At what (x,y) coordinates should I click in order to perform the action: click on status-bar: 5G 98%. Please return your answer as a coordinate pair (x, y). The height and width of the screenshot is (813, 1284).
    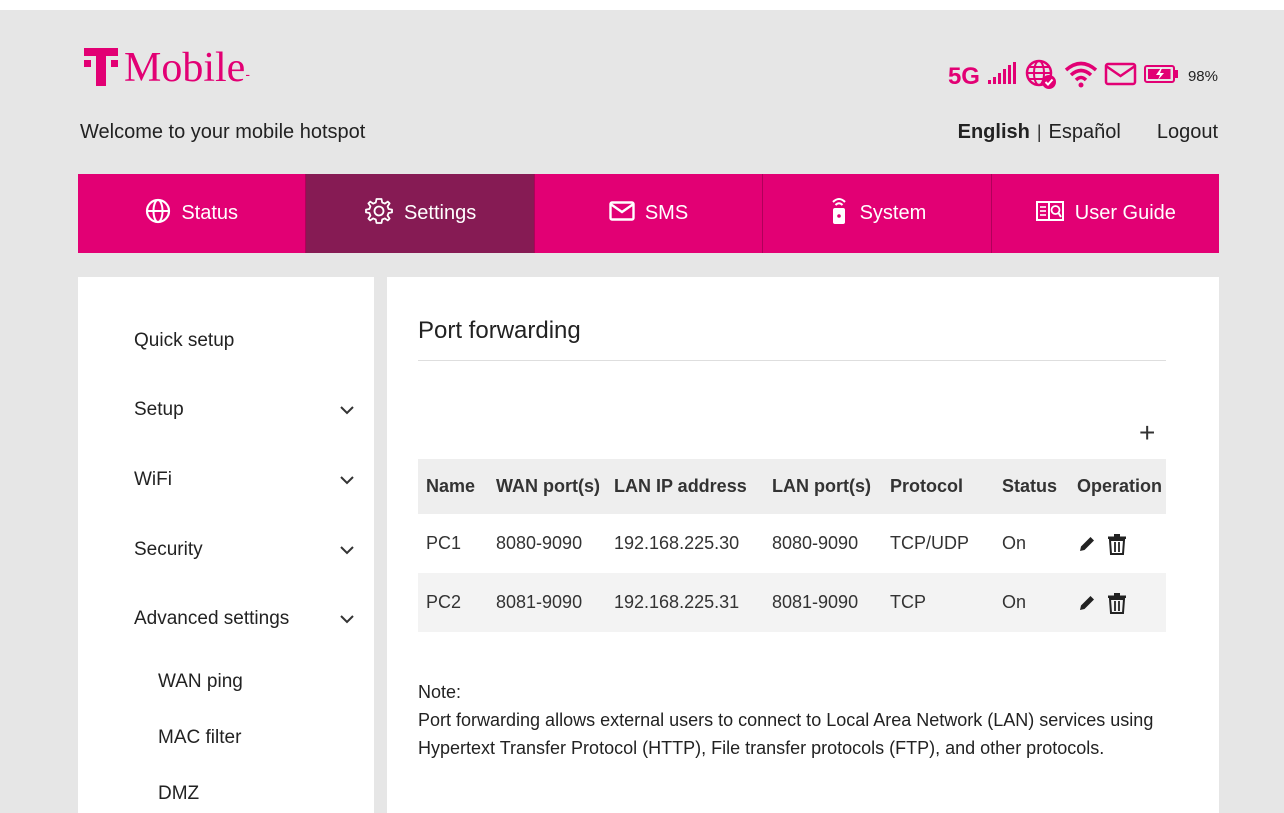
    Looking at the image, I should click on (1083, 76).